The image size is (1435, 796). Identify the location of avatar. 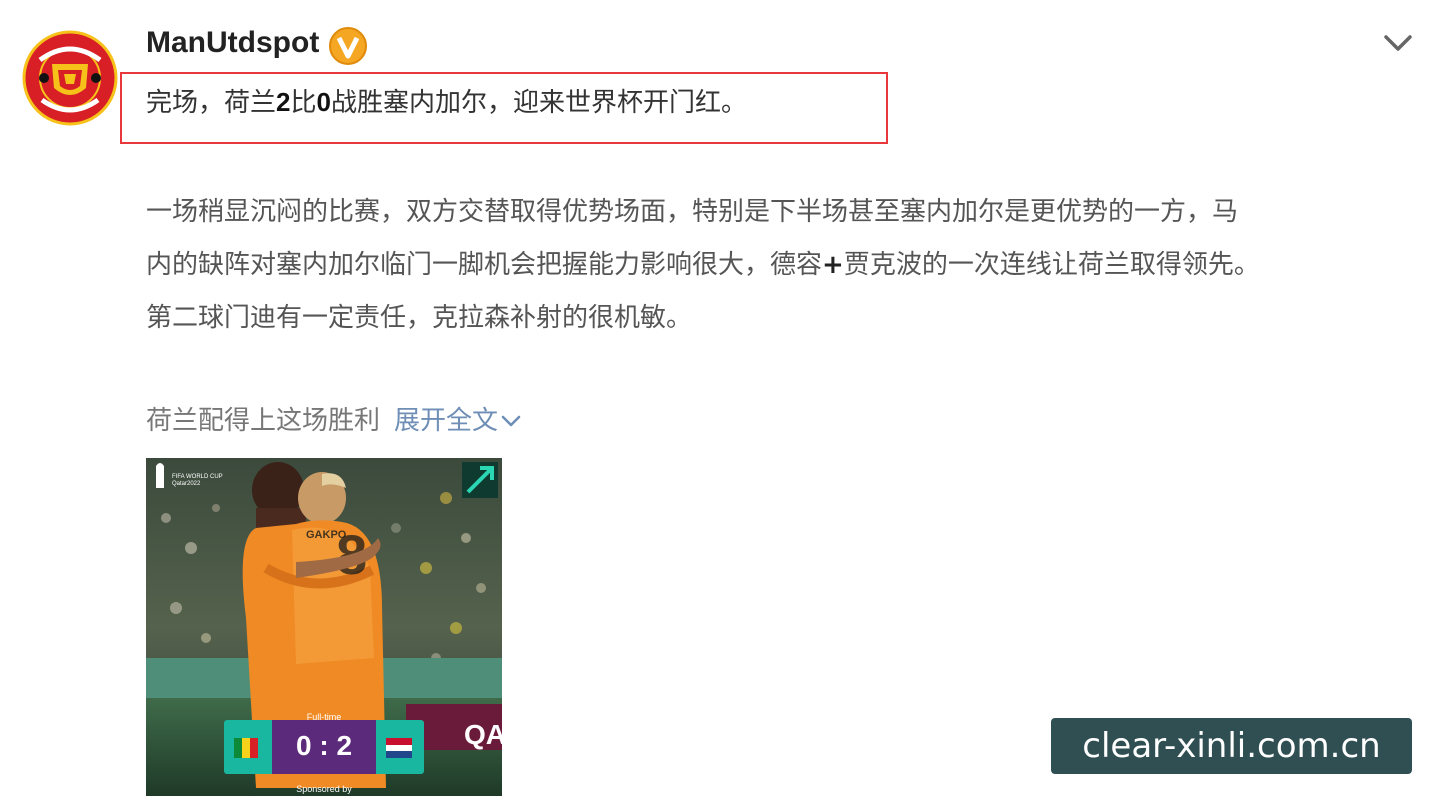
(70, 78).